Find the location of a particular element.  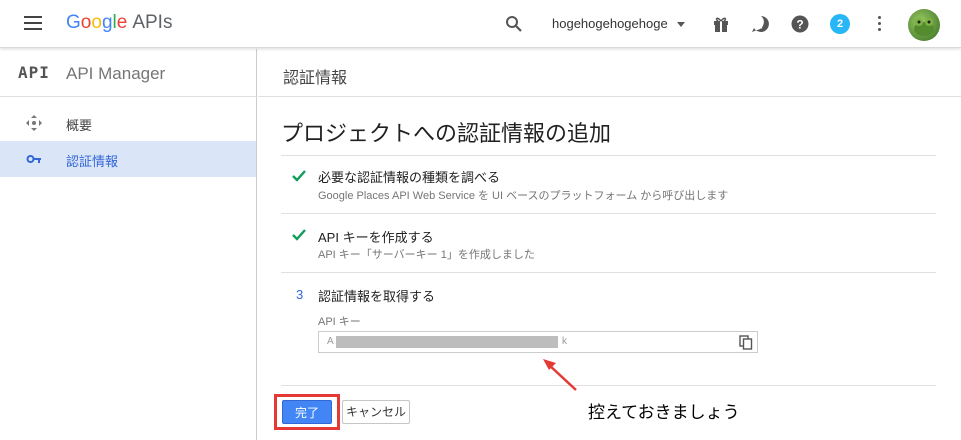

step-subtitle: API キー「サーバーキー 1」を作成しました is located at coordinates (426, 255).